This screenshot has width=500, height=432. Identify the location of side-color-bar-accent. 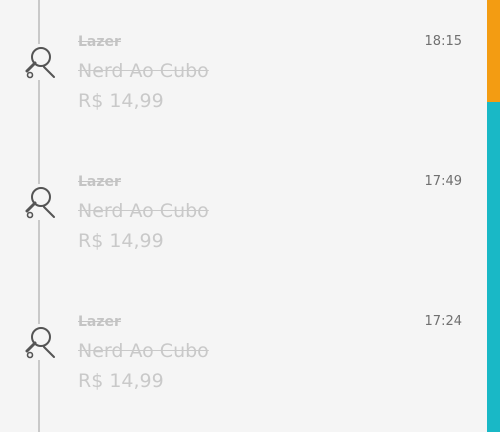
(493, 51).